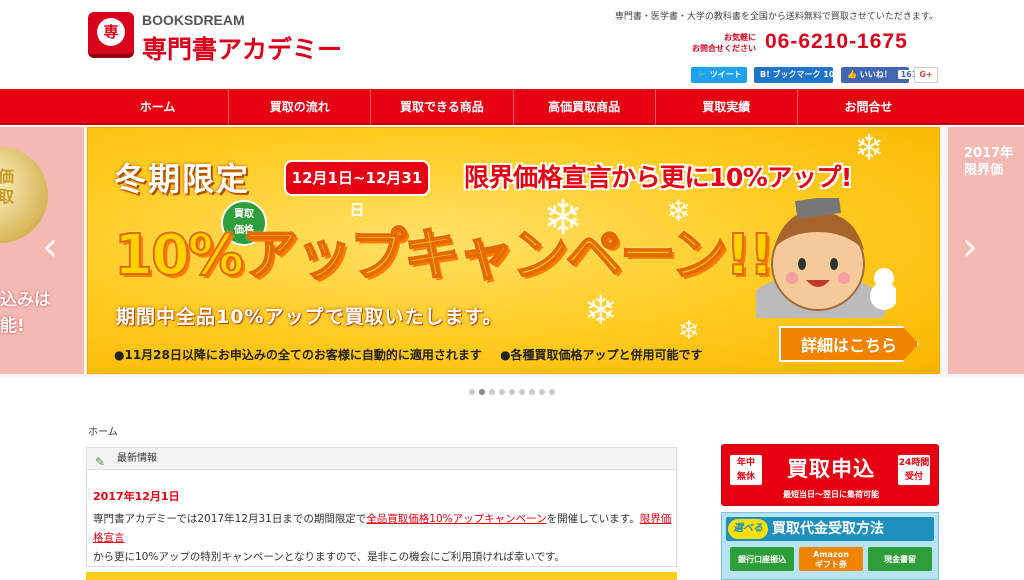 This screenshot has height=580, width=1024. What do you see at coordinates (900, 559) in the screenshot?
I see `method-cash-registered: 現金書留` at bounding box center [900, 559].